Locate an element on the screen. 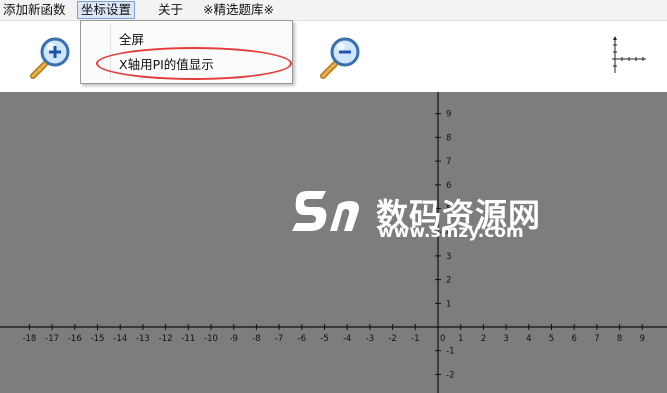 The width and height of the screenshot is (667, 393). x-tick-label: -5 is located at coordinates (324, 339).